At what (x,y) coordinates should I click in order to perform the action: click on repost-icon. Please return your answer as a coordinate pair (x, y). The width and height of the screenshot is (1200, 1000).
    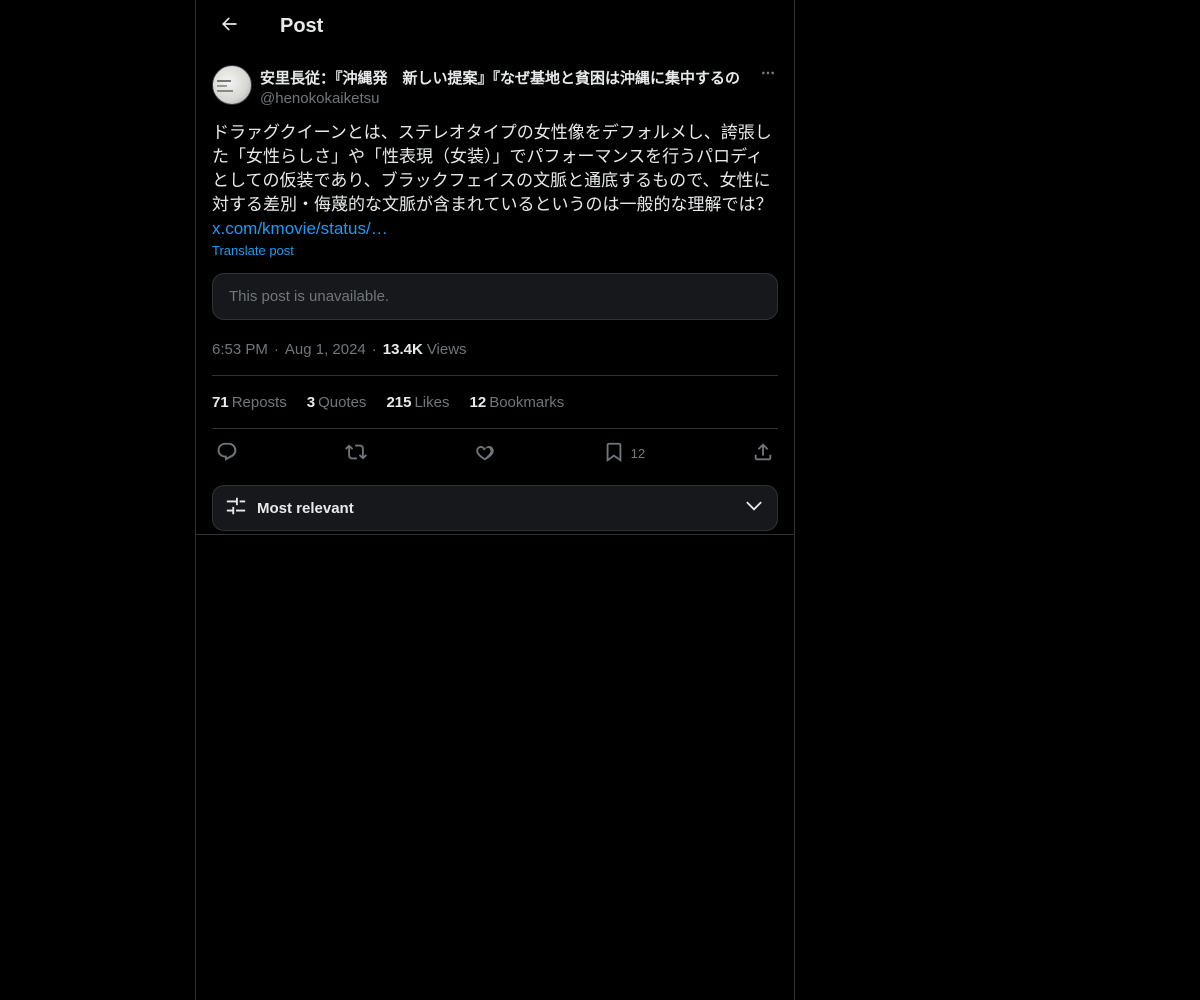
    Looking at the image, I should click on (355, 453).